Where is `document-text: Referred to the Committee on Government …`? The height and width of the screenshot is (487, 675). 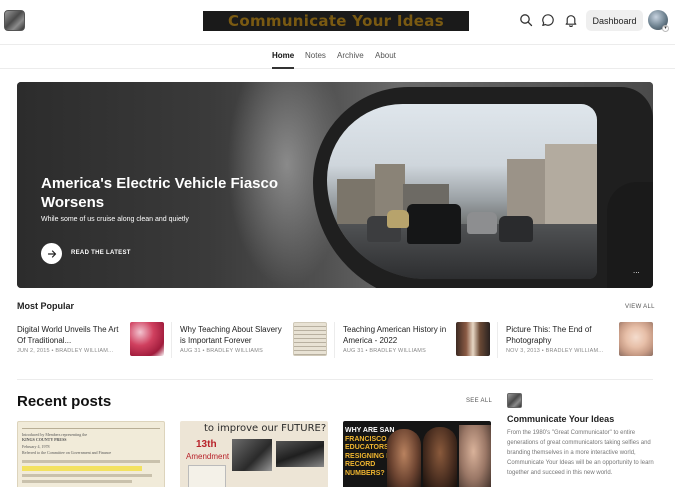
document-text: Referred to the Committee on Government … is located at coordinates (67, 452).